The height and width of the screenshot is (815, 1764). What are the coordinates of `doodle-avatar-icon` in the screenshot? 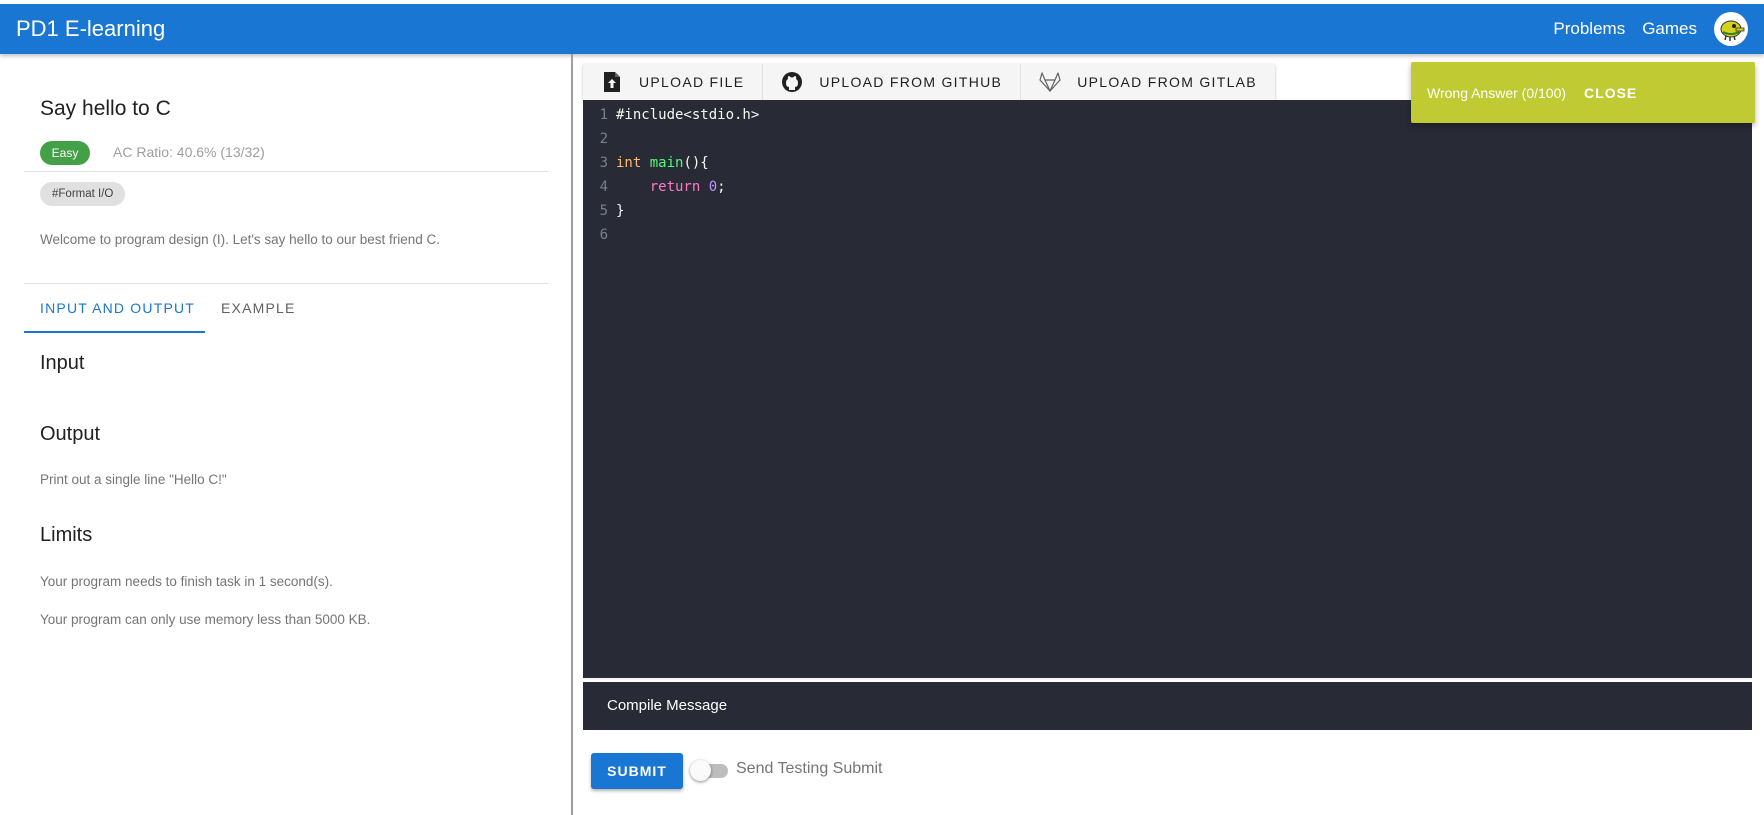 It's located at (1732, 30).